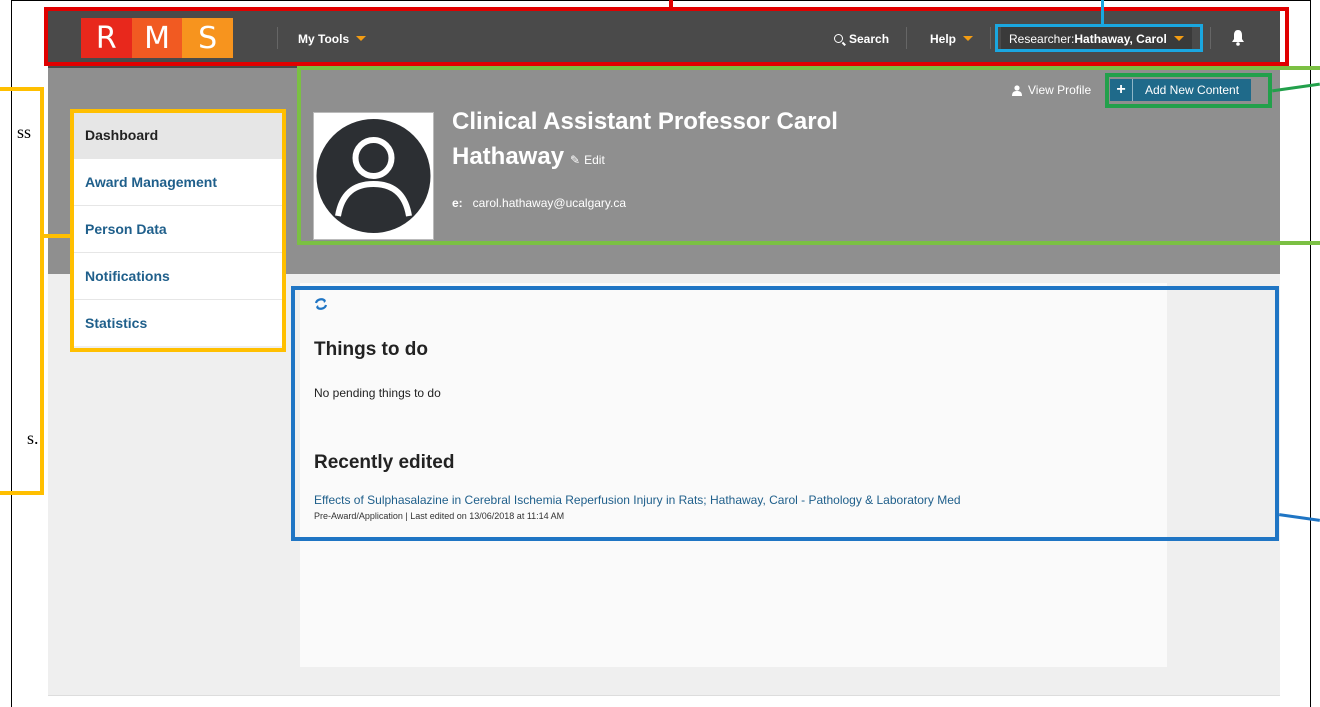 This screenshot has width=1320, height=707. Describe the element at coordinates (664, 701) in the screenshot. I see `footer-band` at that location.